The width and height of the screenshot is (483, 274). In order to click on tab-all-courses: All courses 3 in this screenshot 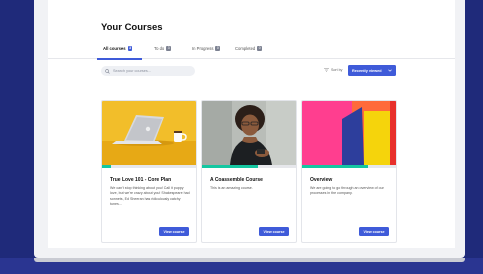, I will do `click(118, 48)`.